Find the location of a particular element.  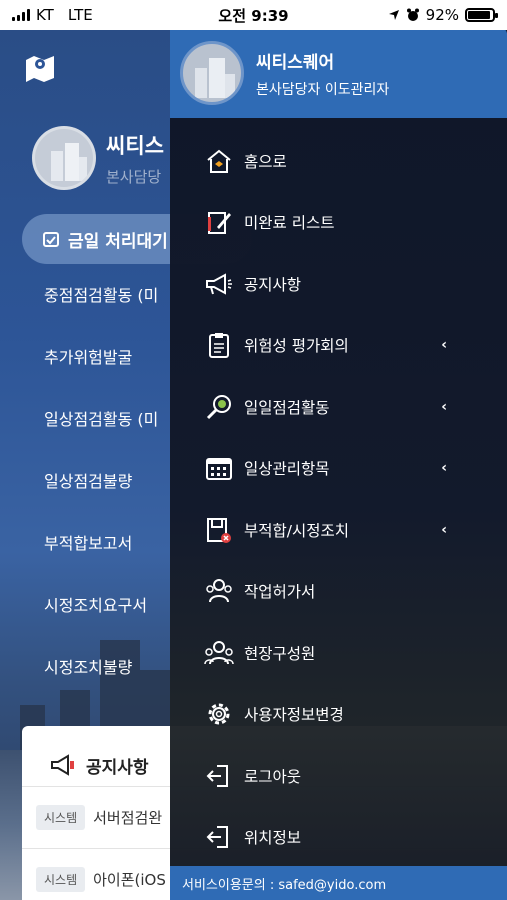

network-label: LTE is located at coordinates (80, 15).